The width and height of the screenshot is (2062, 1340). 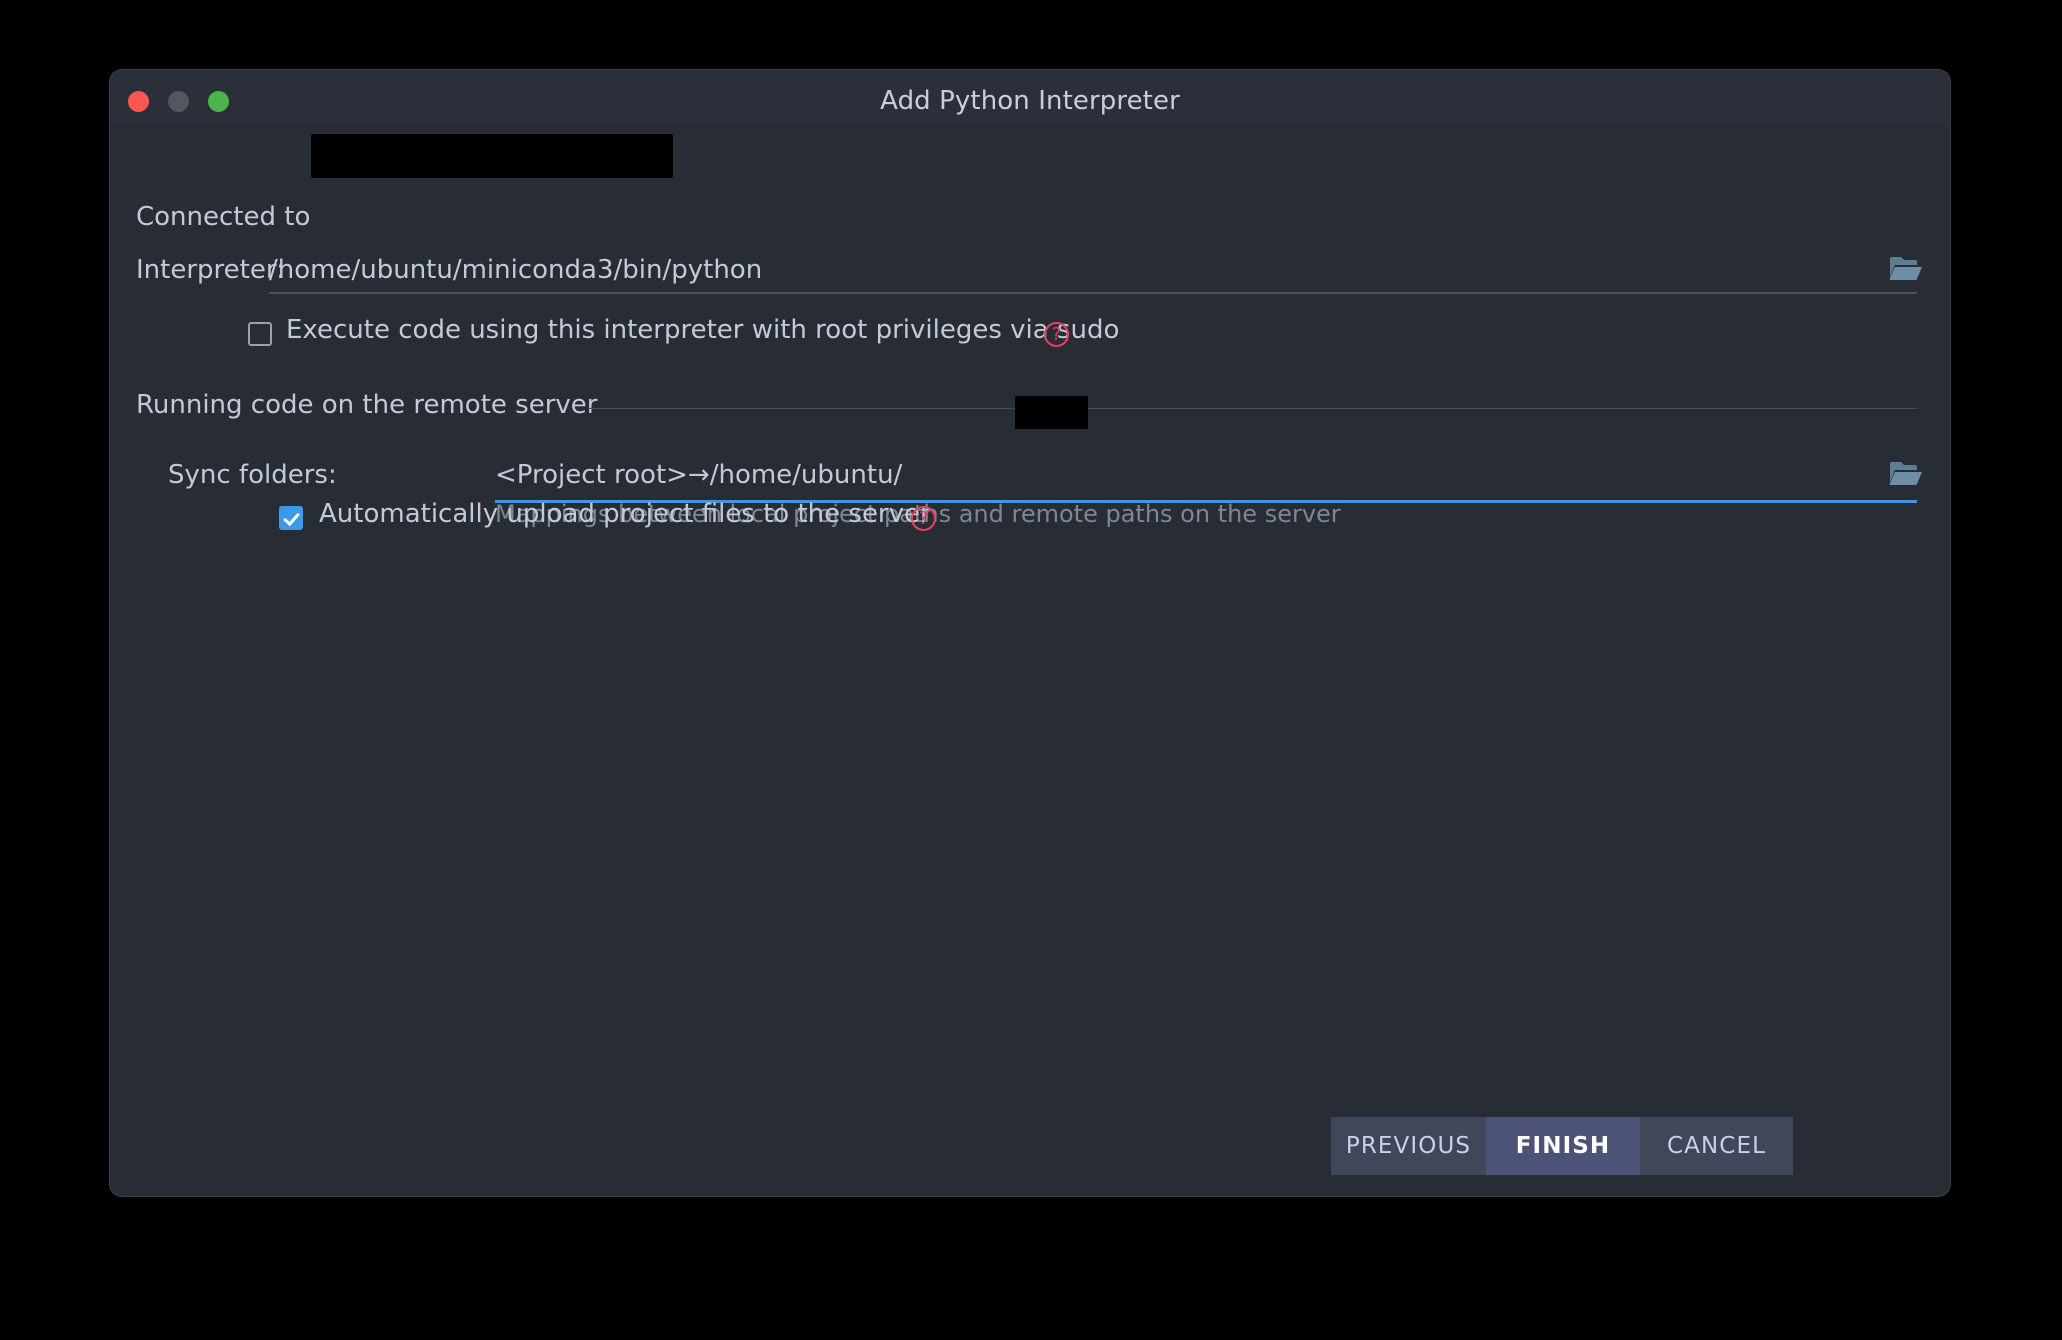 What do you see at coordinates (1408, 1146) in the screenshot?
I see `previous-button: PREVIOUS` at bounding box center [1408, 1146].